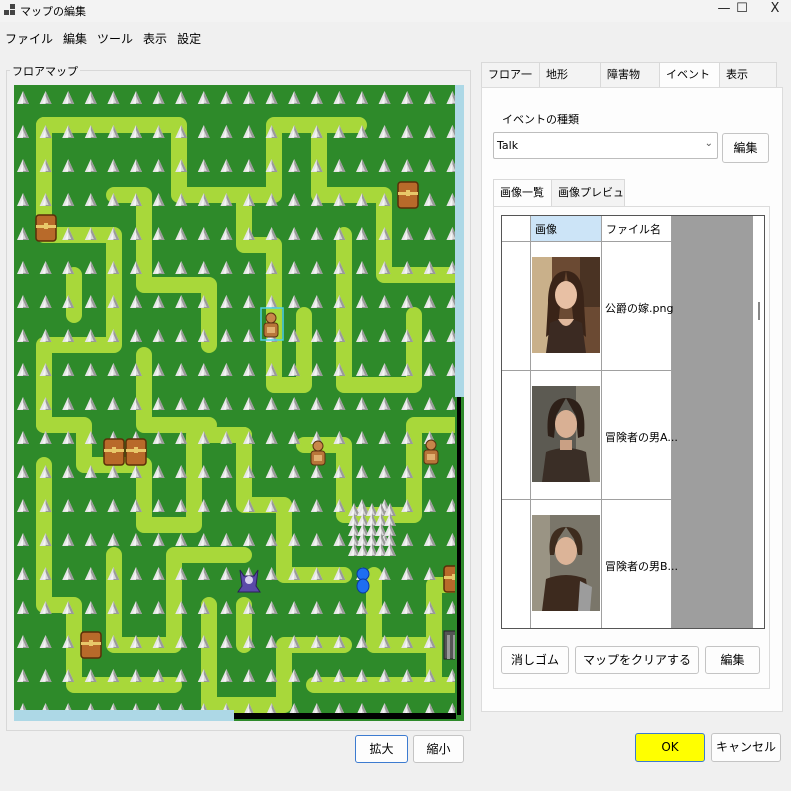 The width and height of the screenshot is (791, 791). Describe the element at coordinates (748, 75) in the screenshot. I see `tab-display: 表示` at that location.